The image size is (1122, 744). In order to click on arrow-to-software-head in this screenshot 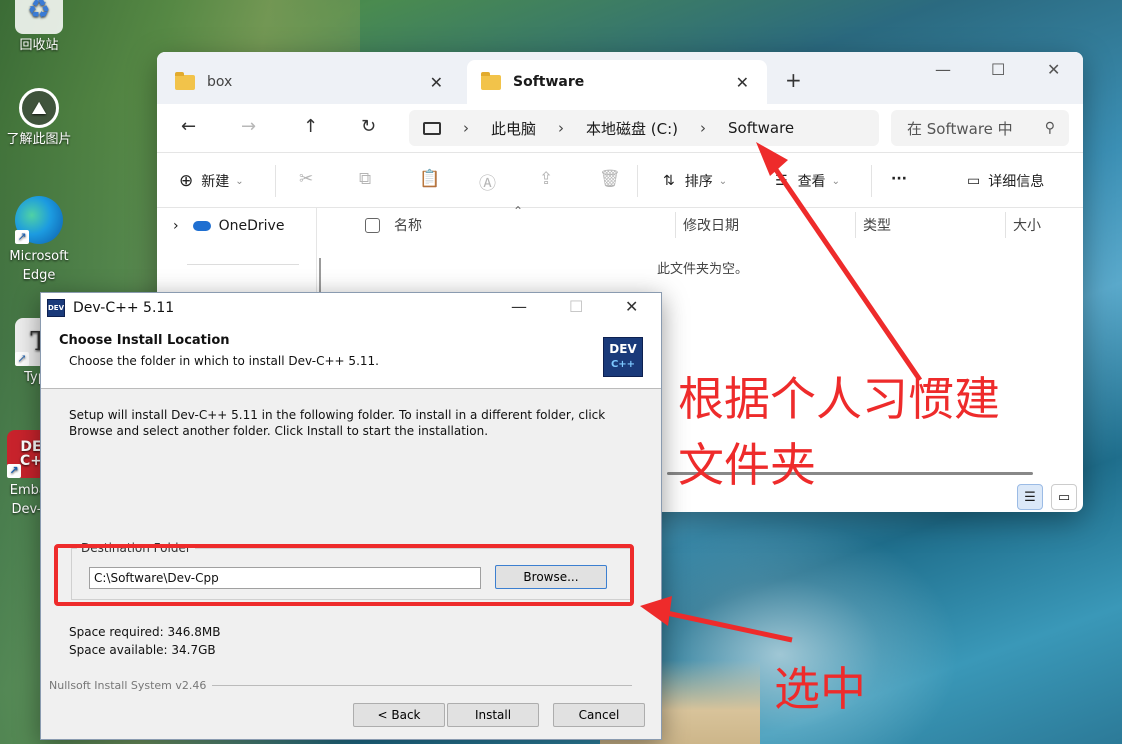, I will do `click(772, 159)`.